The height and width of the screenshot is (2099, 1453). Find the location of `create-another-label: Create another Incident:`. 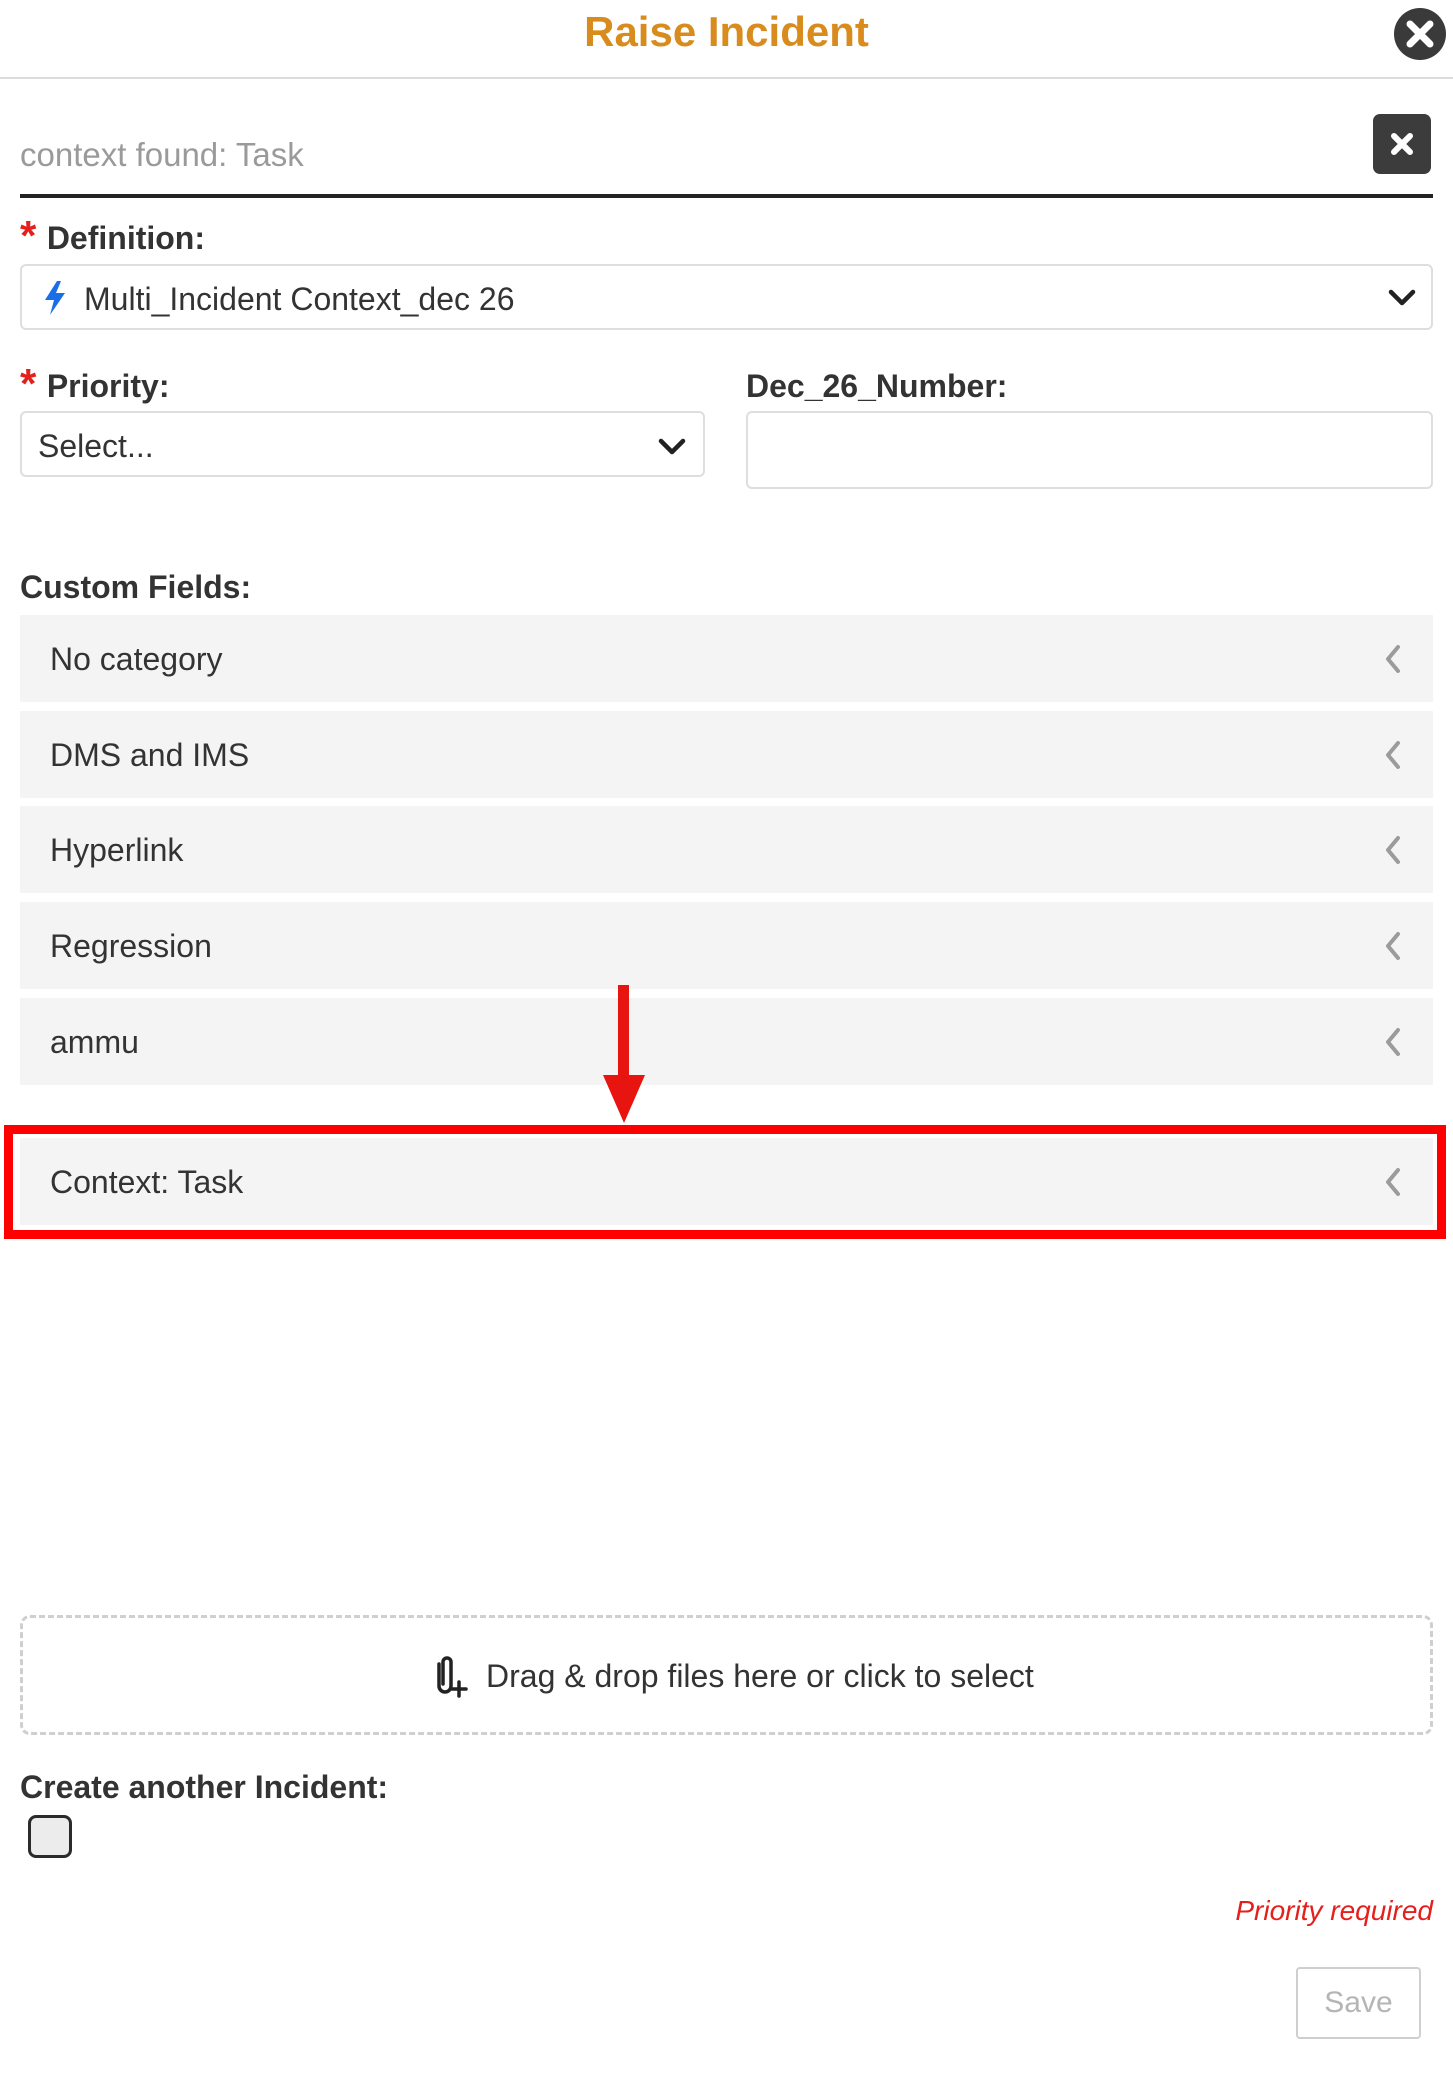

create-another-label: Create another Incident: is located at coordinates (204, 1787).